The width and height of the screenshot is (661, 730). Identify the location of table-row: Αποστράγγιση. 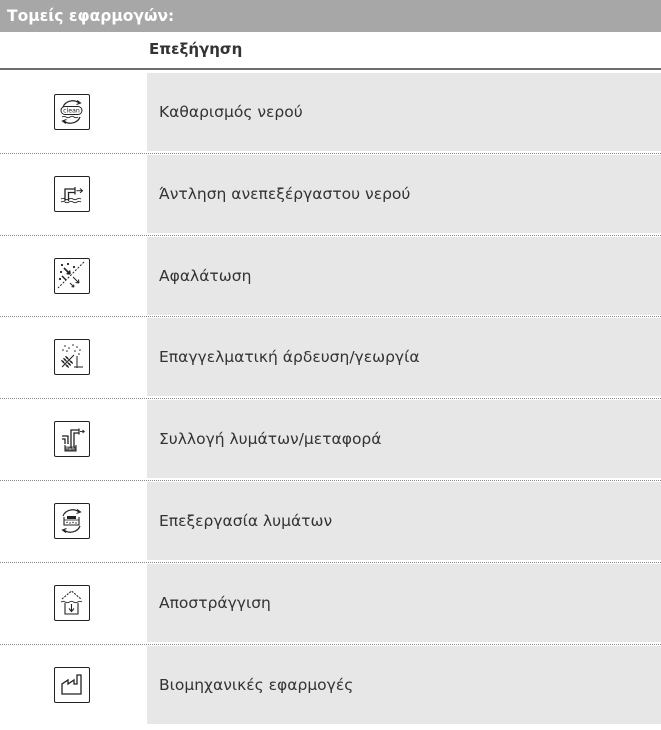
(330, 604).